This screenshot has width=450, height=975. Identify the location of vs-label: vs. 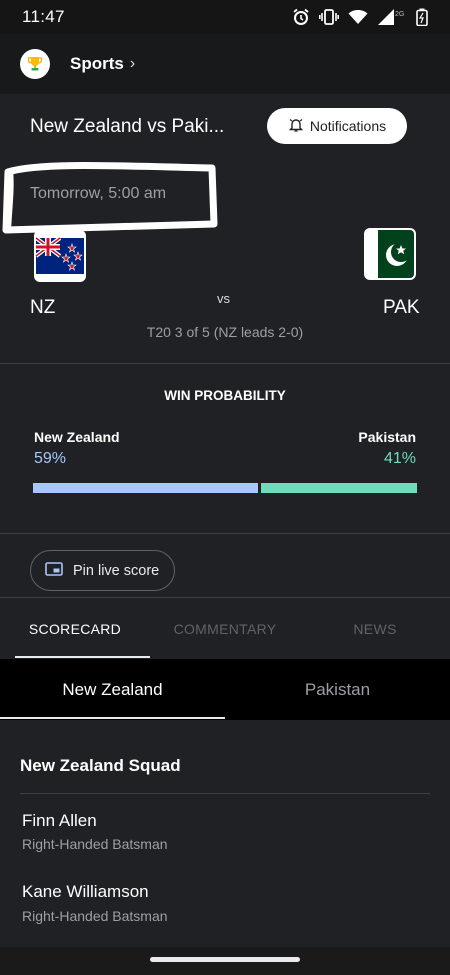
(223, 298).